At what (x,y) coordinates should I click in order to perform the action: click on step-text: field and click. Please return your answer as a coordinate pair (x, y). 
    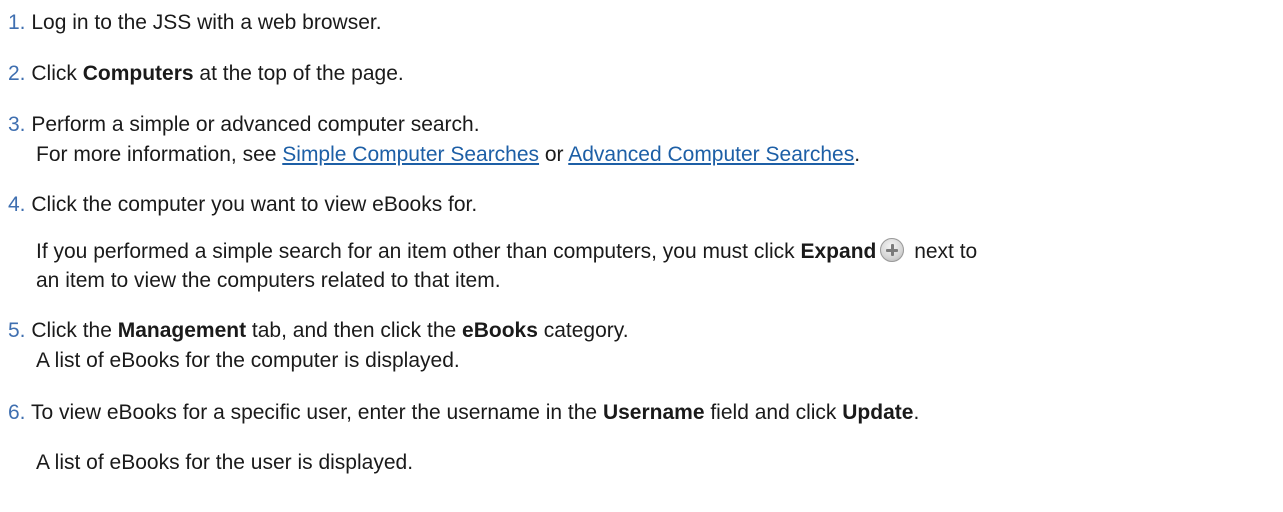
    Looking at the image, I should click on (773, 412).